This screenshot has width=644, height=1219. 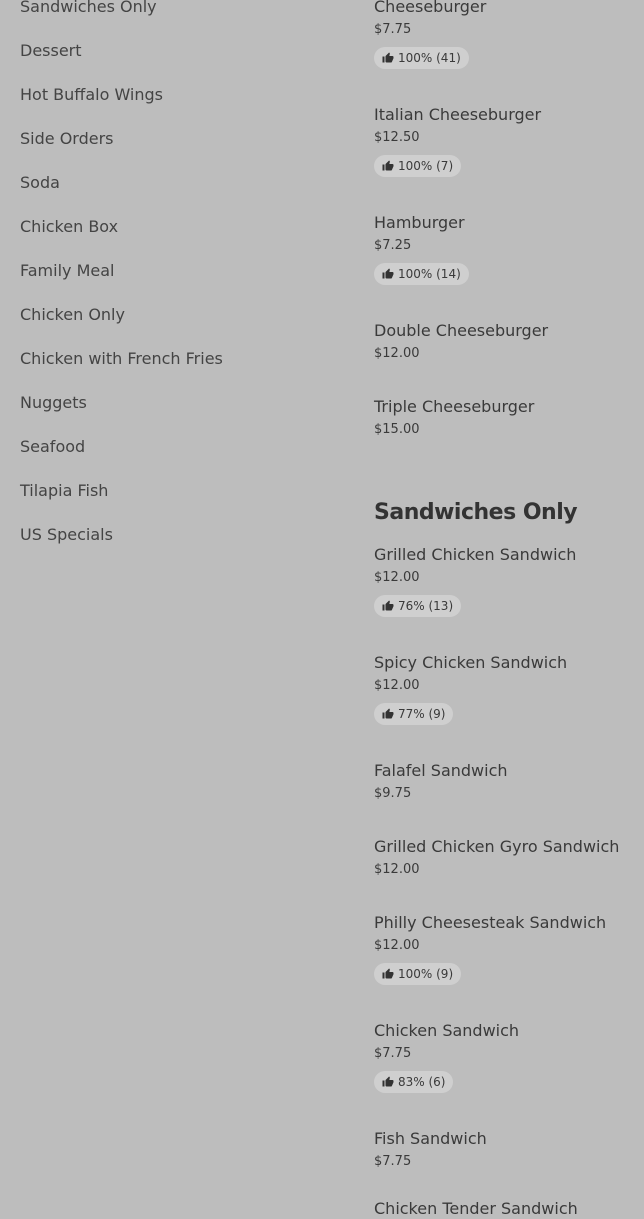 I want to click on menu-item-card: Falafel Sandwich $9.75, so click(x=509, y=781).